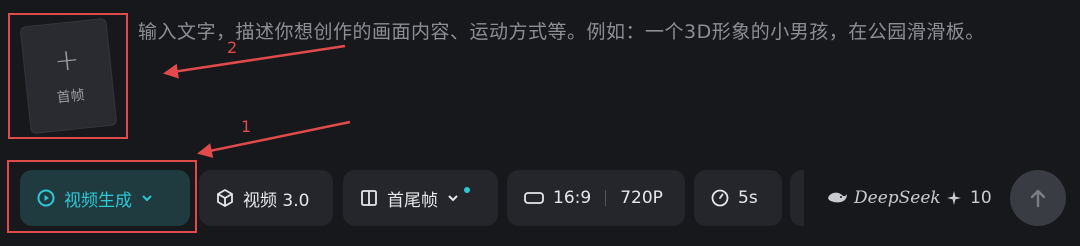  What do you see at coordinates (102, 196) in the screenshot?
I see `annotation-box-mode` at bounding box center [102, 196].